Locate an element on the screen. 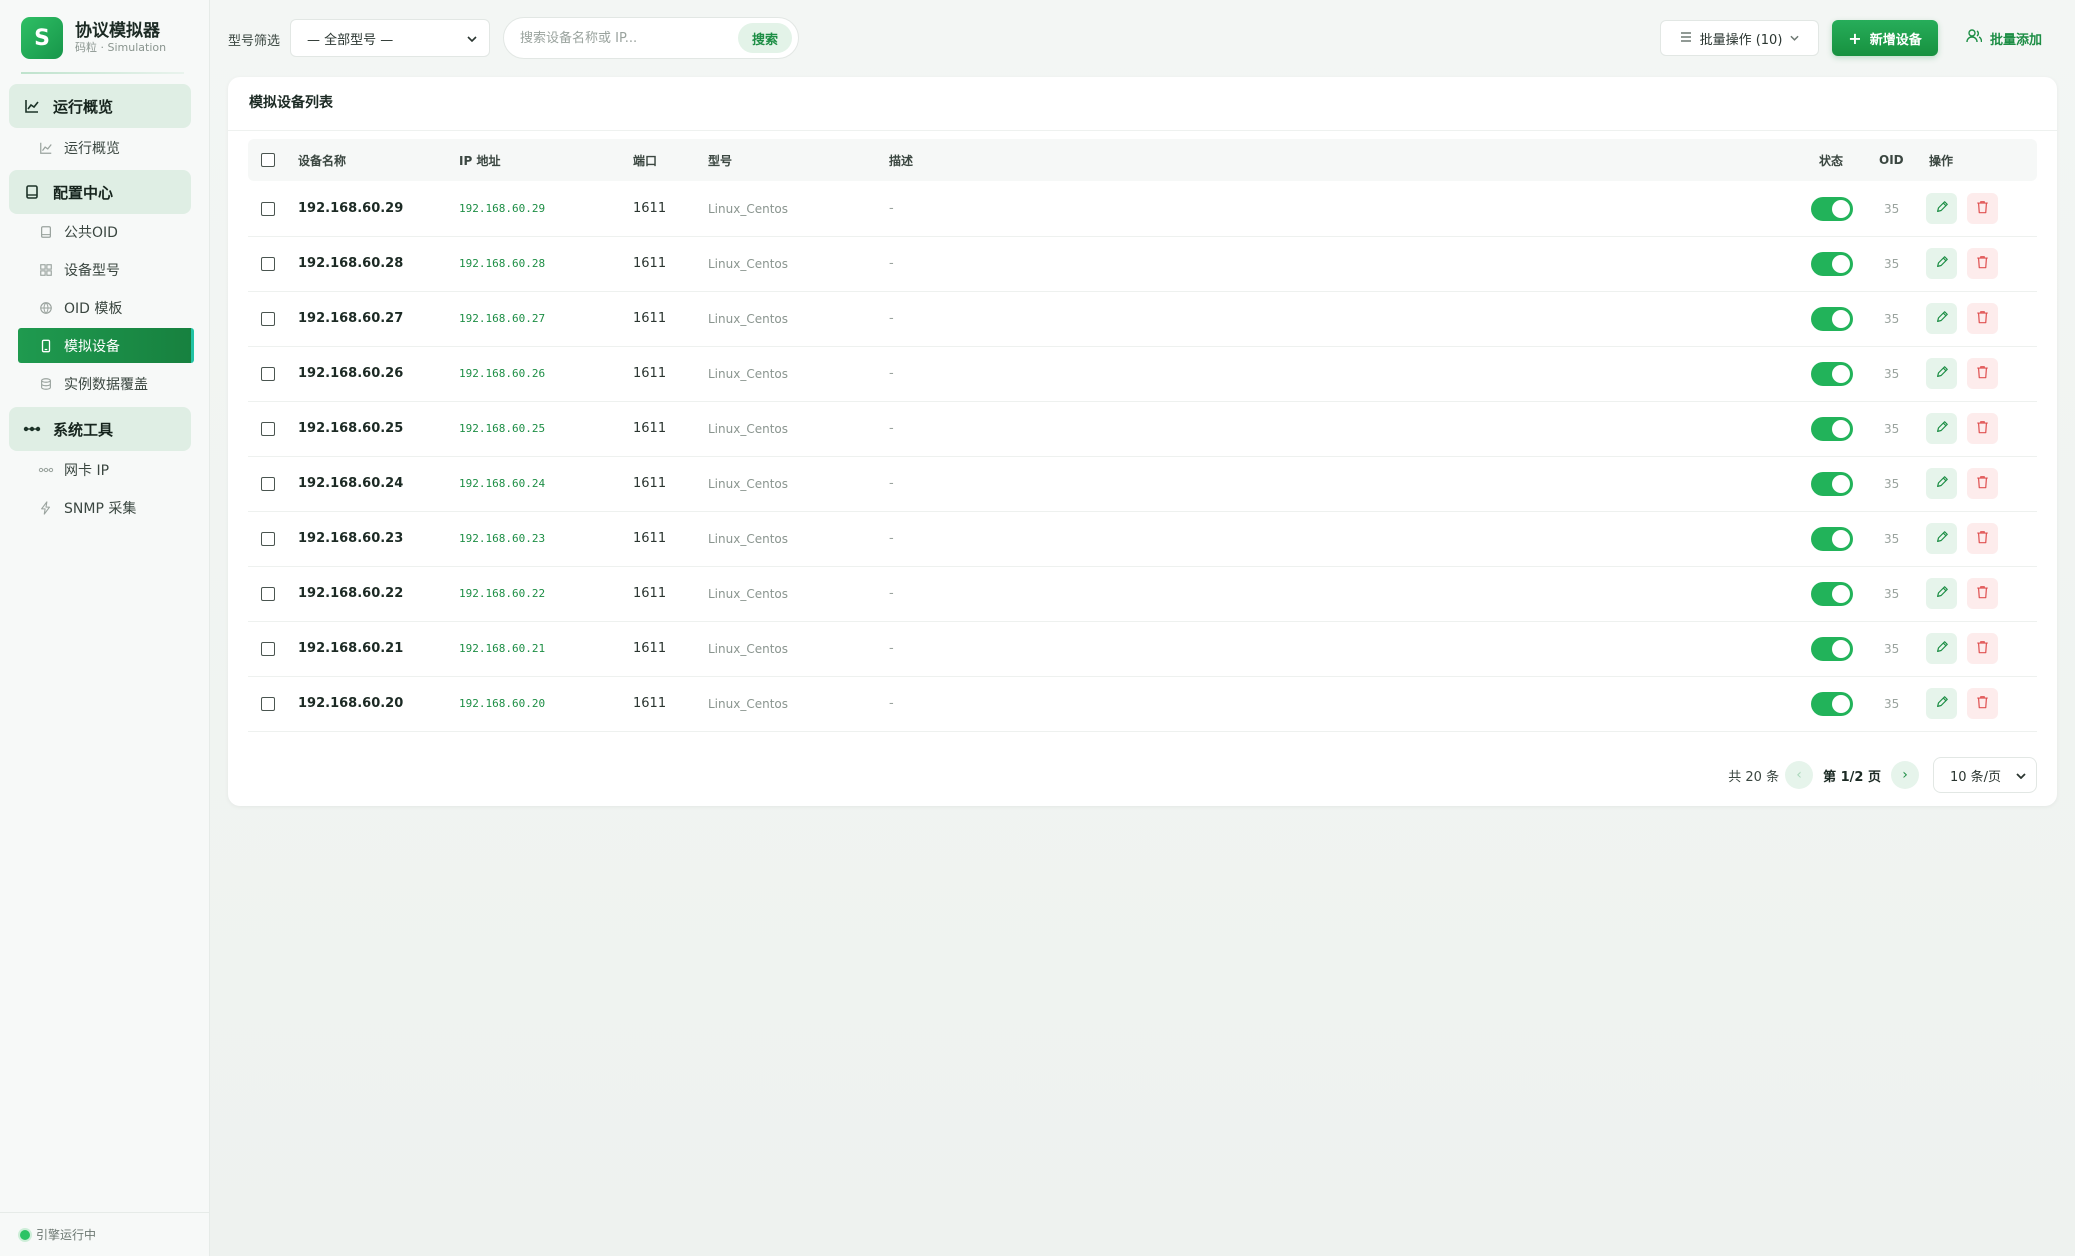 This screenshot has width=2075, height=1256. sidebar-item-nic-ip: 网卡 IP is located at coordinates (106, 469).